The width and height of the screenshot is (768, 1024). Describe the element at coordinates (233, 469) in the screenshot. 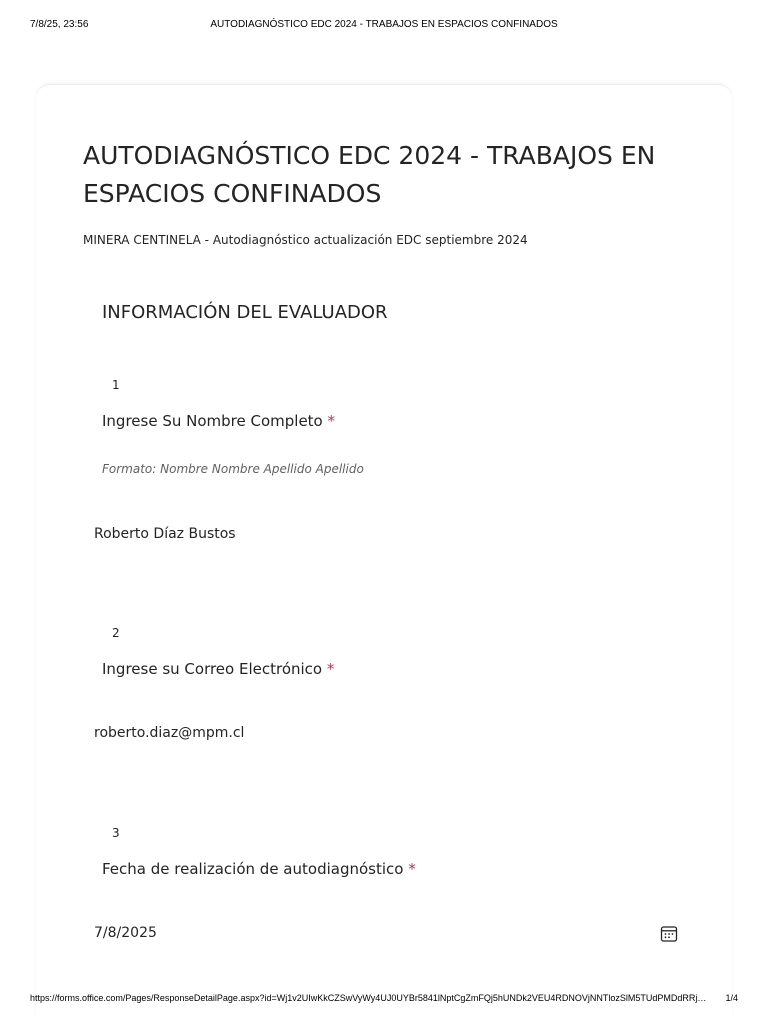

I see `question-1-hint: Formato: Nombre Nombre Apellido Apellido` at that location.